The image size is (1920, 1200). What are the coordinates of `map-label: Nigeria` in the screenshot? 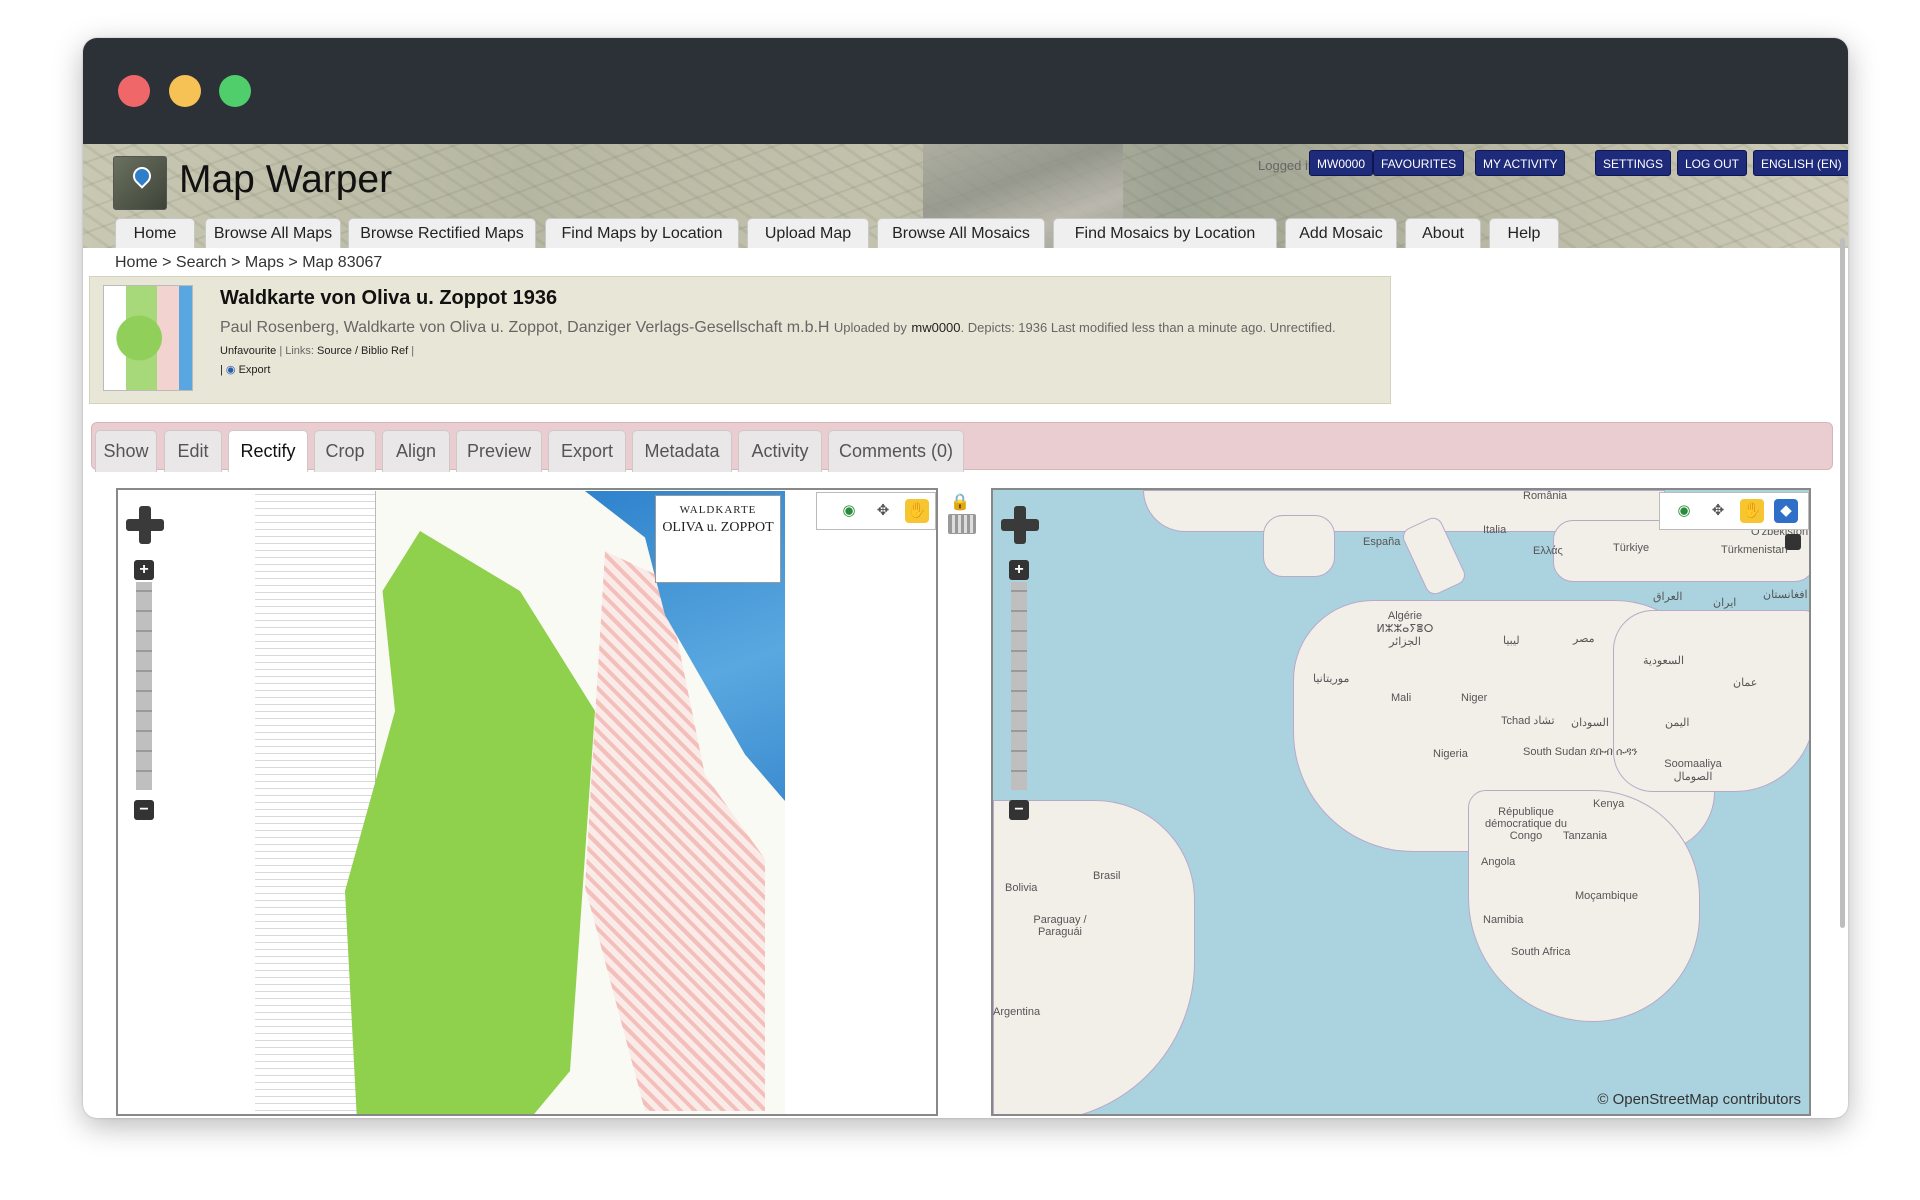 It's located at (1450, 754).